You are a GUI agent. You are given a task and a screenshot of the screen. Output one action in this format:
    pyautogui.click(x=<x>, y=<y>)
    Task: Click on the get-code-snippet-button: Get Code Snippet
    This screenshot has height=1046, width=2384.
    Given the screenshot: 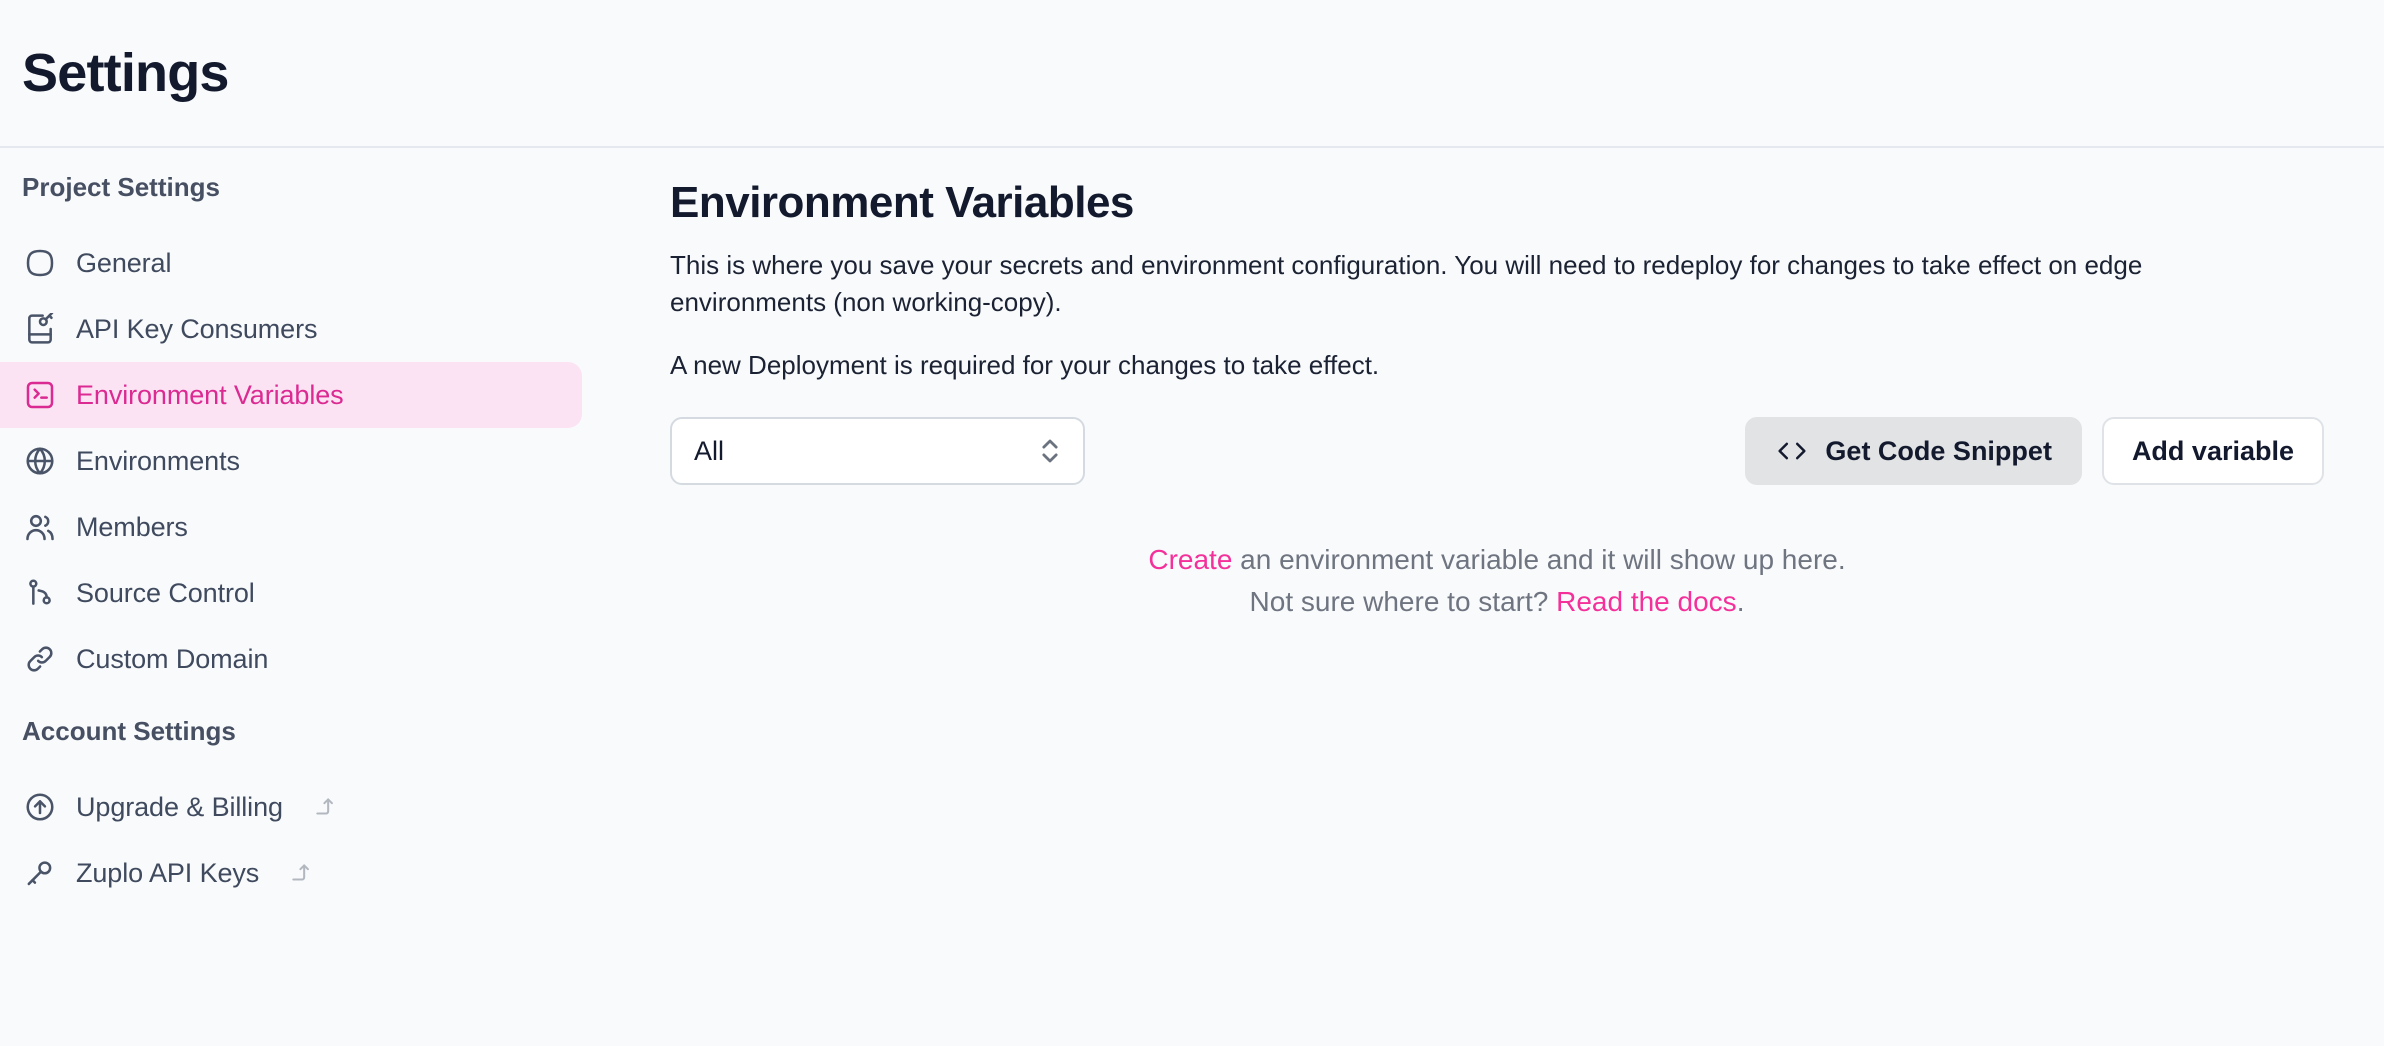 What is the action you would take?
    pyautogui.click(x=1913, y=451)
    